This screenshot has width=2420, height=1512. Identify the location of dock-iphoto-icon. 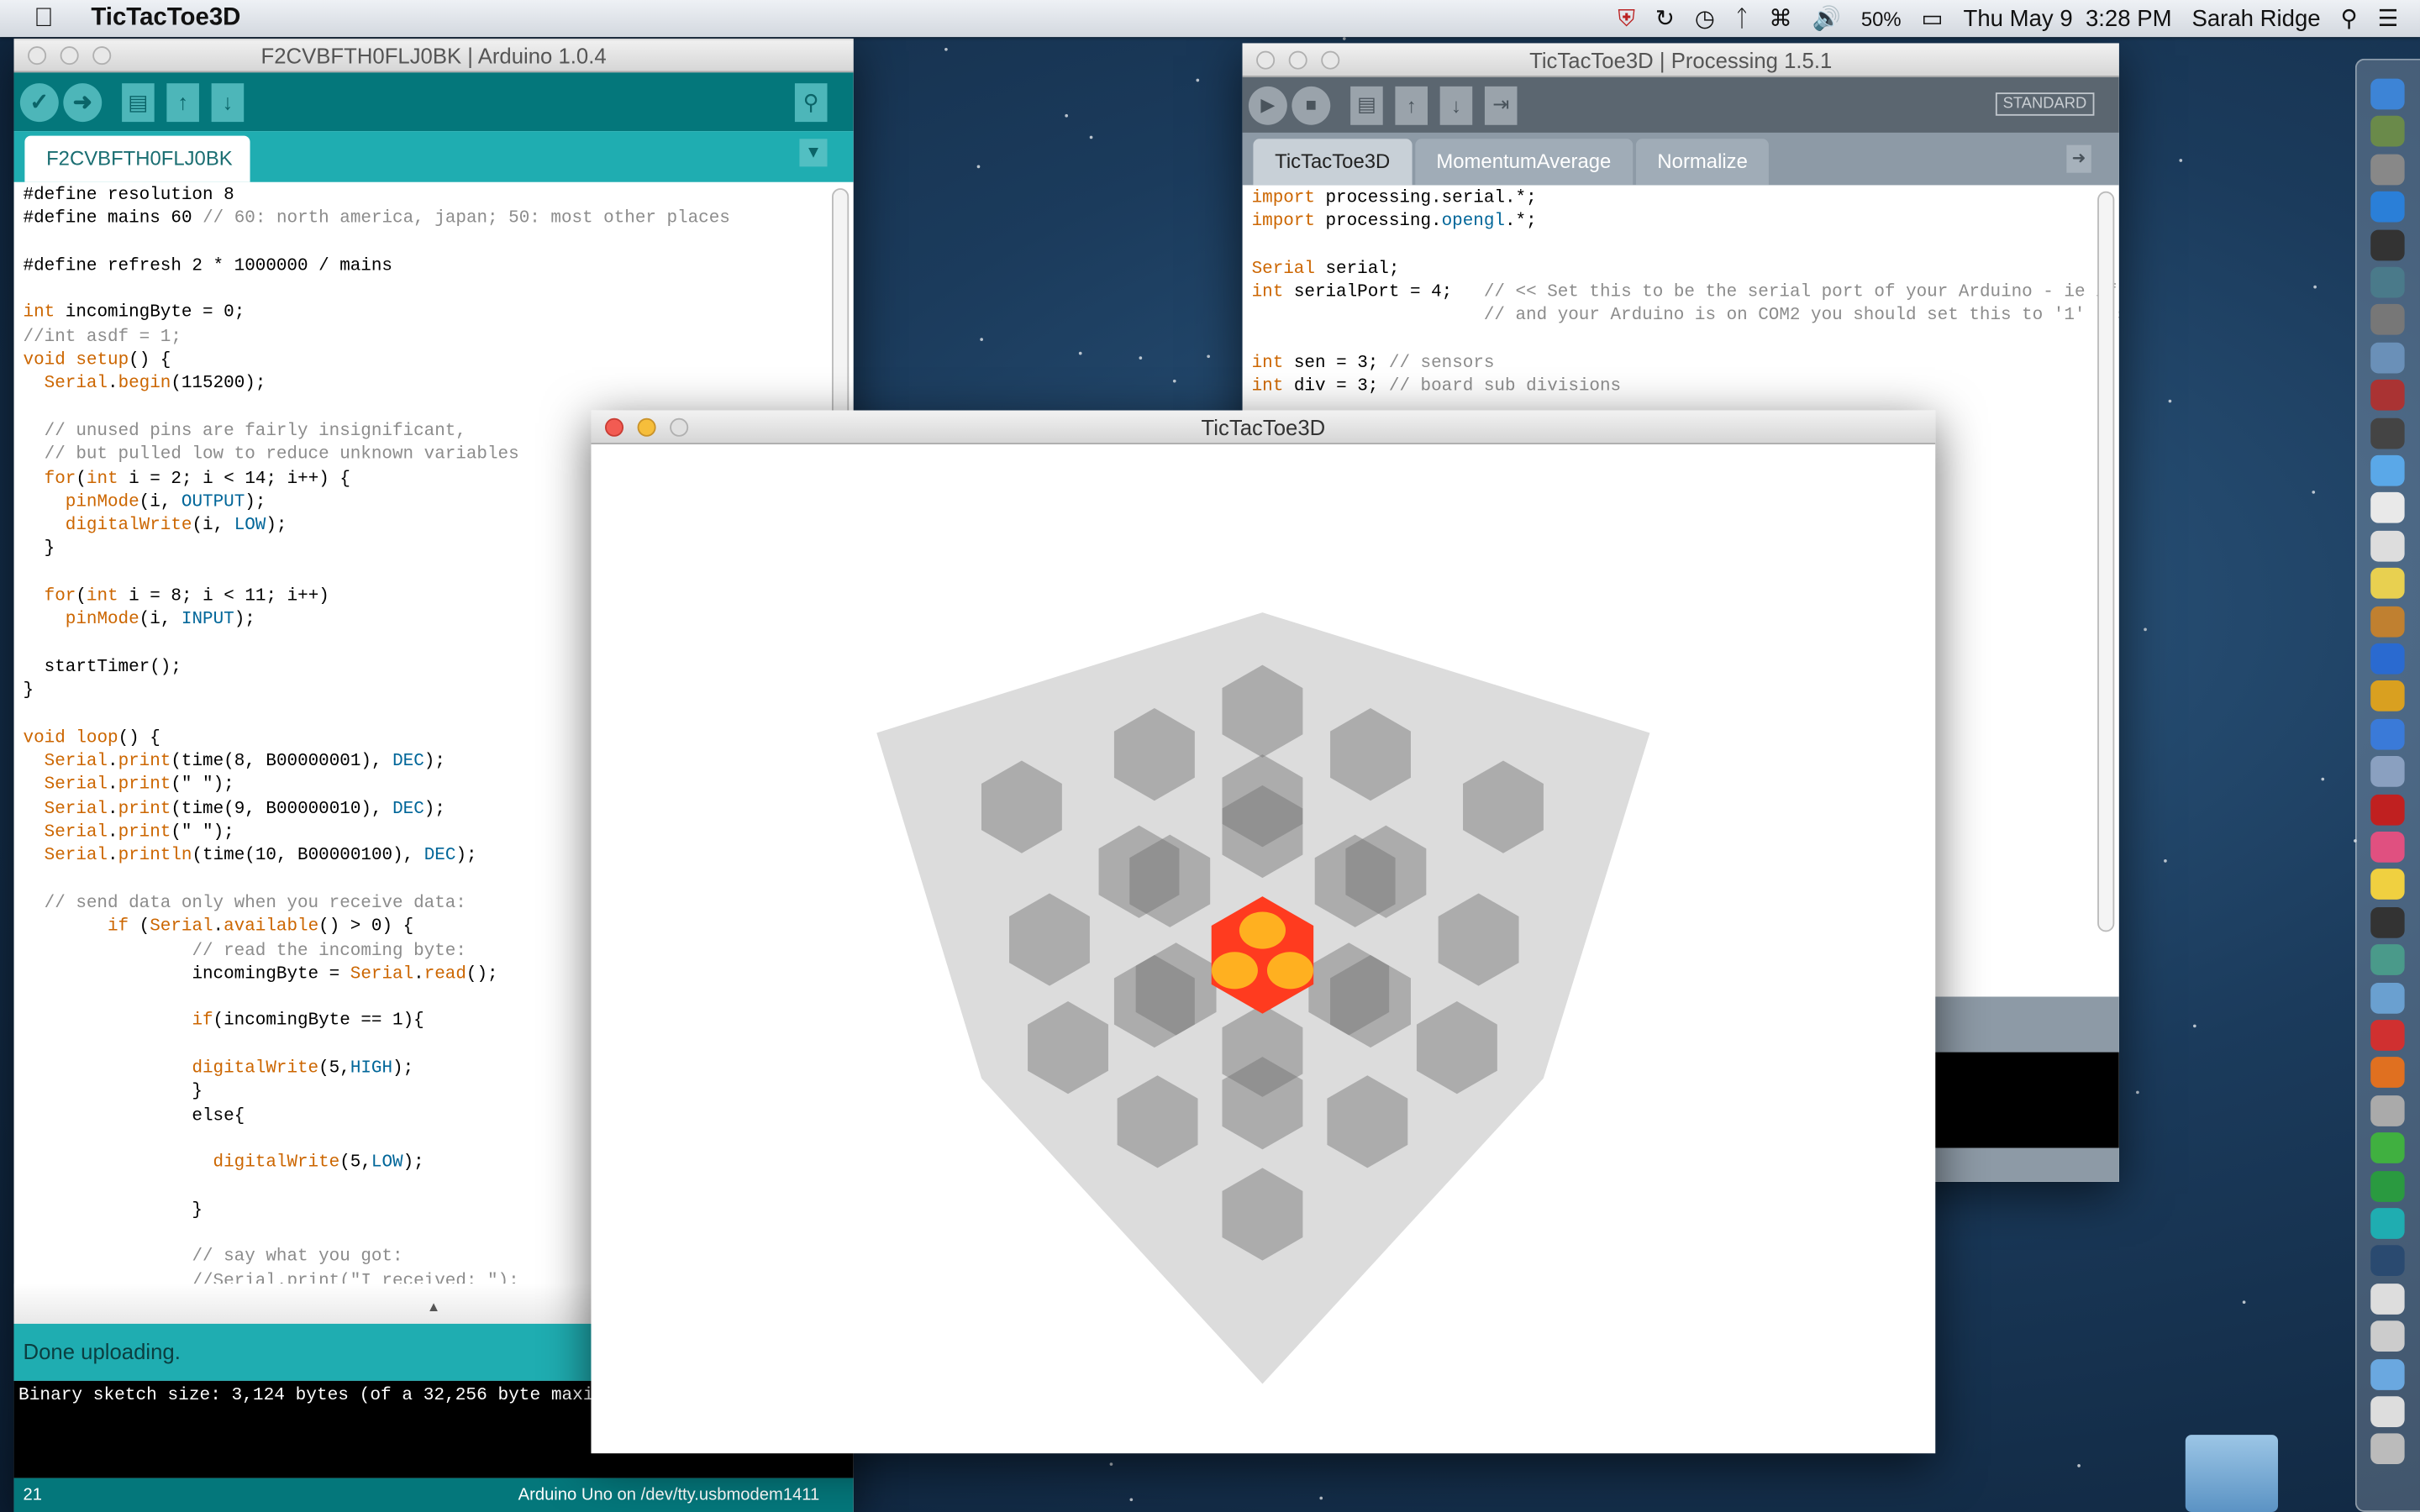
(2388, 621).